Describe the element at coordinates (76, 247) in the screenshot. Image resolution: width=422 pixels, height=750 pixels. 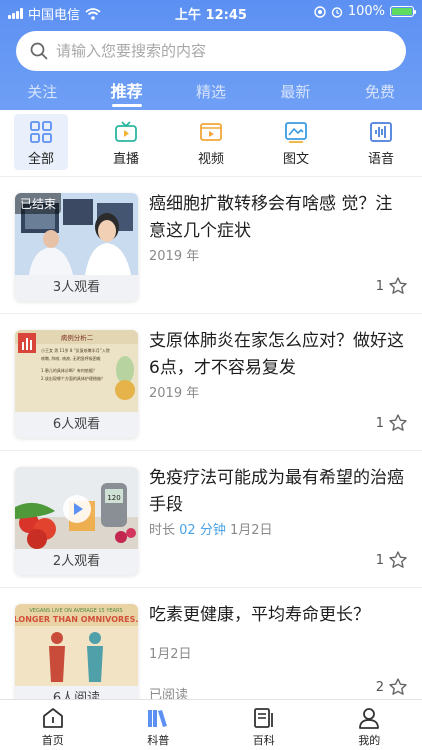
I see `item-thumbnail: 已结束 3人观看` at that location.